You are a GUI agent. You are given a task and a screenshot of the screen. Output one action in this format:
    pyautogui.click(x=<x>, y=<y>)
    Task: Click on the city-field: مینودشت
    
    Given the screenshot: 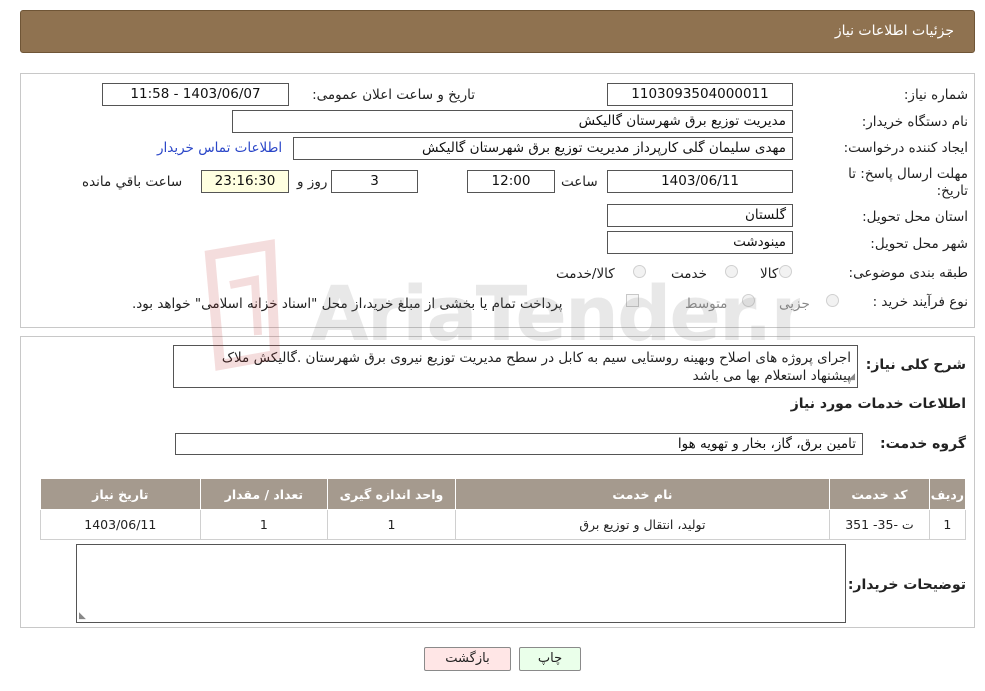 What is the action you would take?
    pyautogui.click(x=700, y=242)
    